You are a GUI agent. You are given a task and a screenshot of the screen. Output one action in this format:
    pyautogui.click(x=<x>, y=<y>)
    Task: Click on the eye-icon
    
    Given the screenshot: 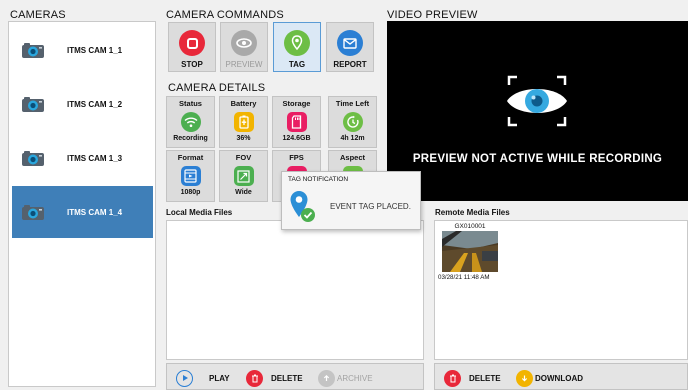 What is the action you would take?
    pyautogui.click(x=244, y=43)
    